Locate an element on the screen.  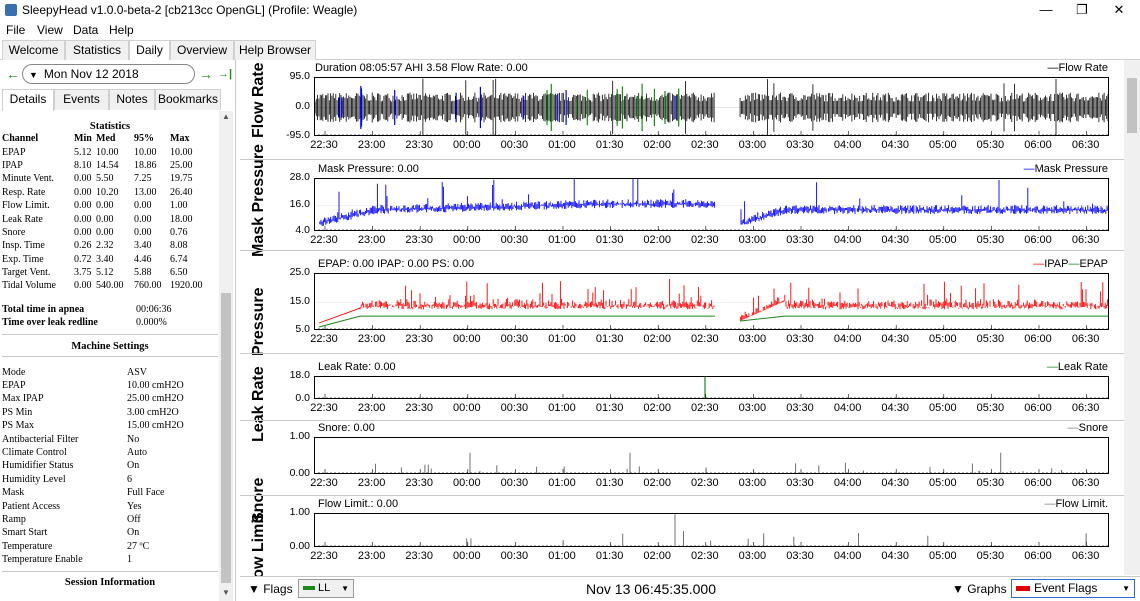
legend-label: Mask Pressure is located at coordinates (1071, 169).